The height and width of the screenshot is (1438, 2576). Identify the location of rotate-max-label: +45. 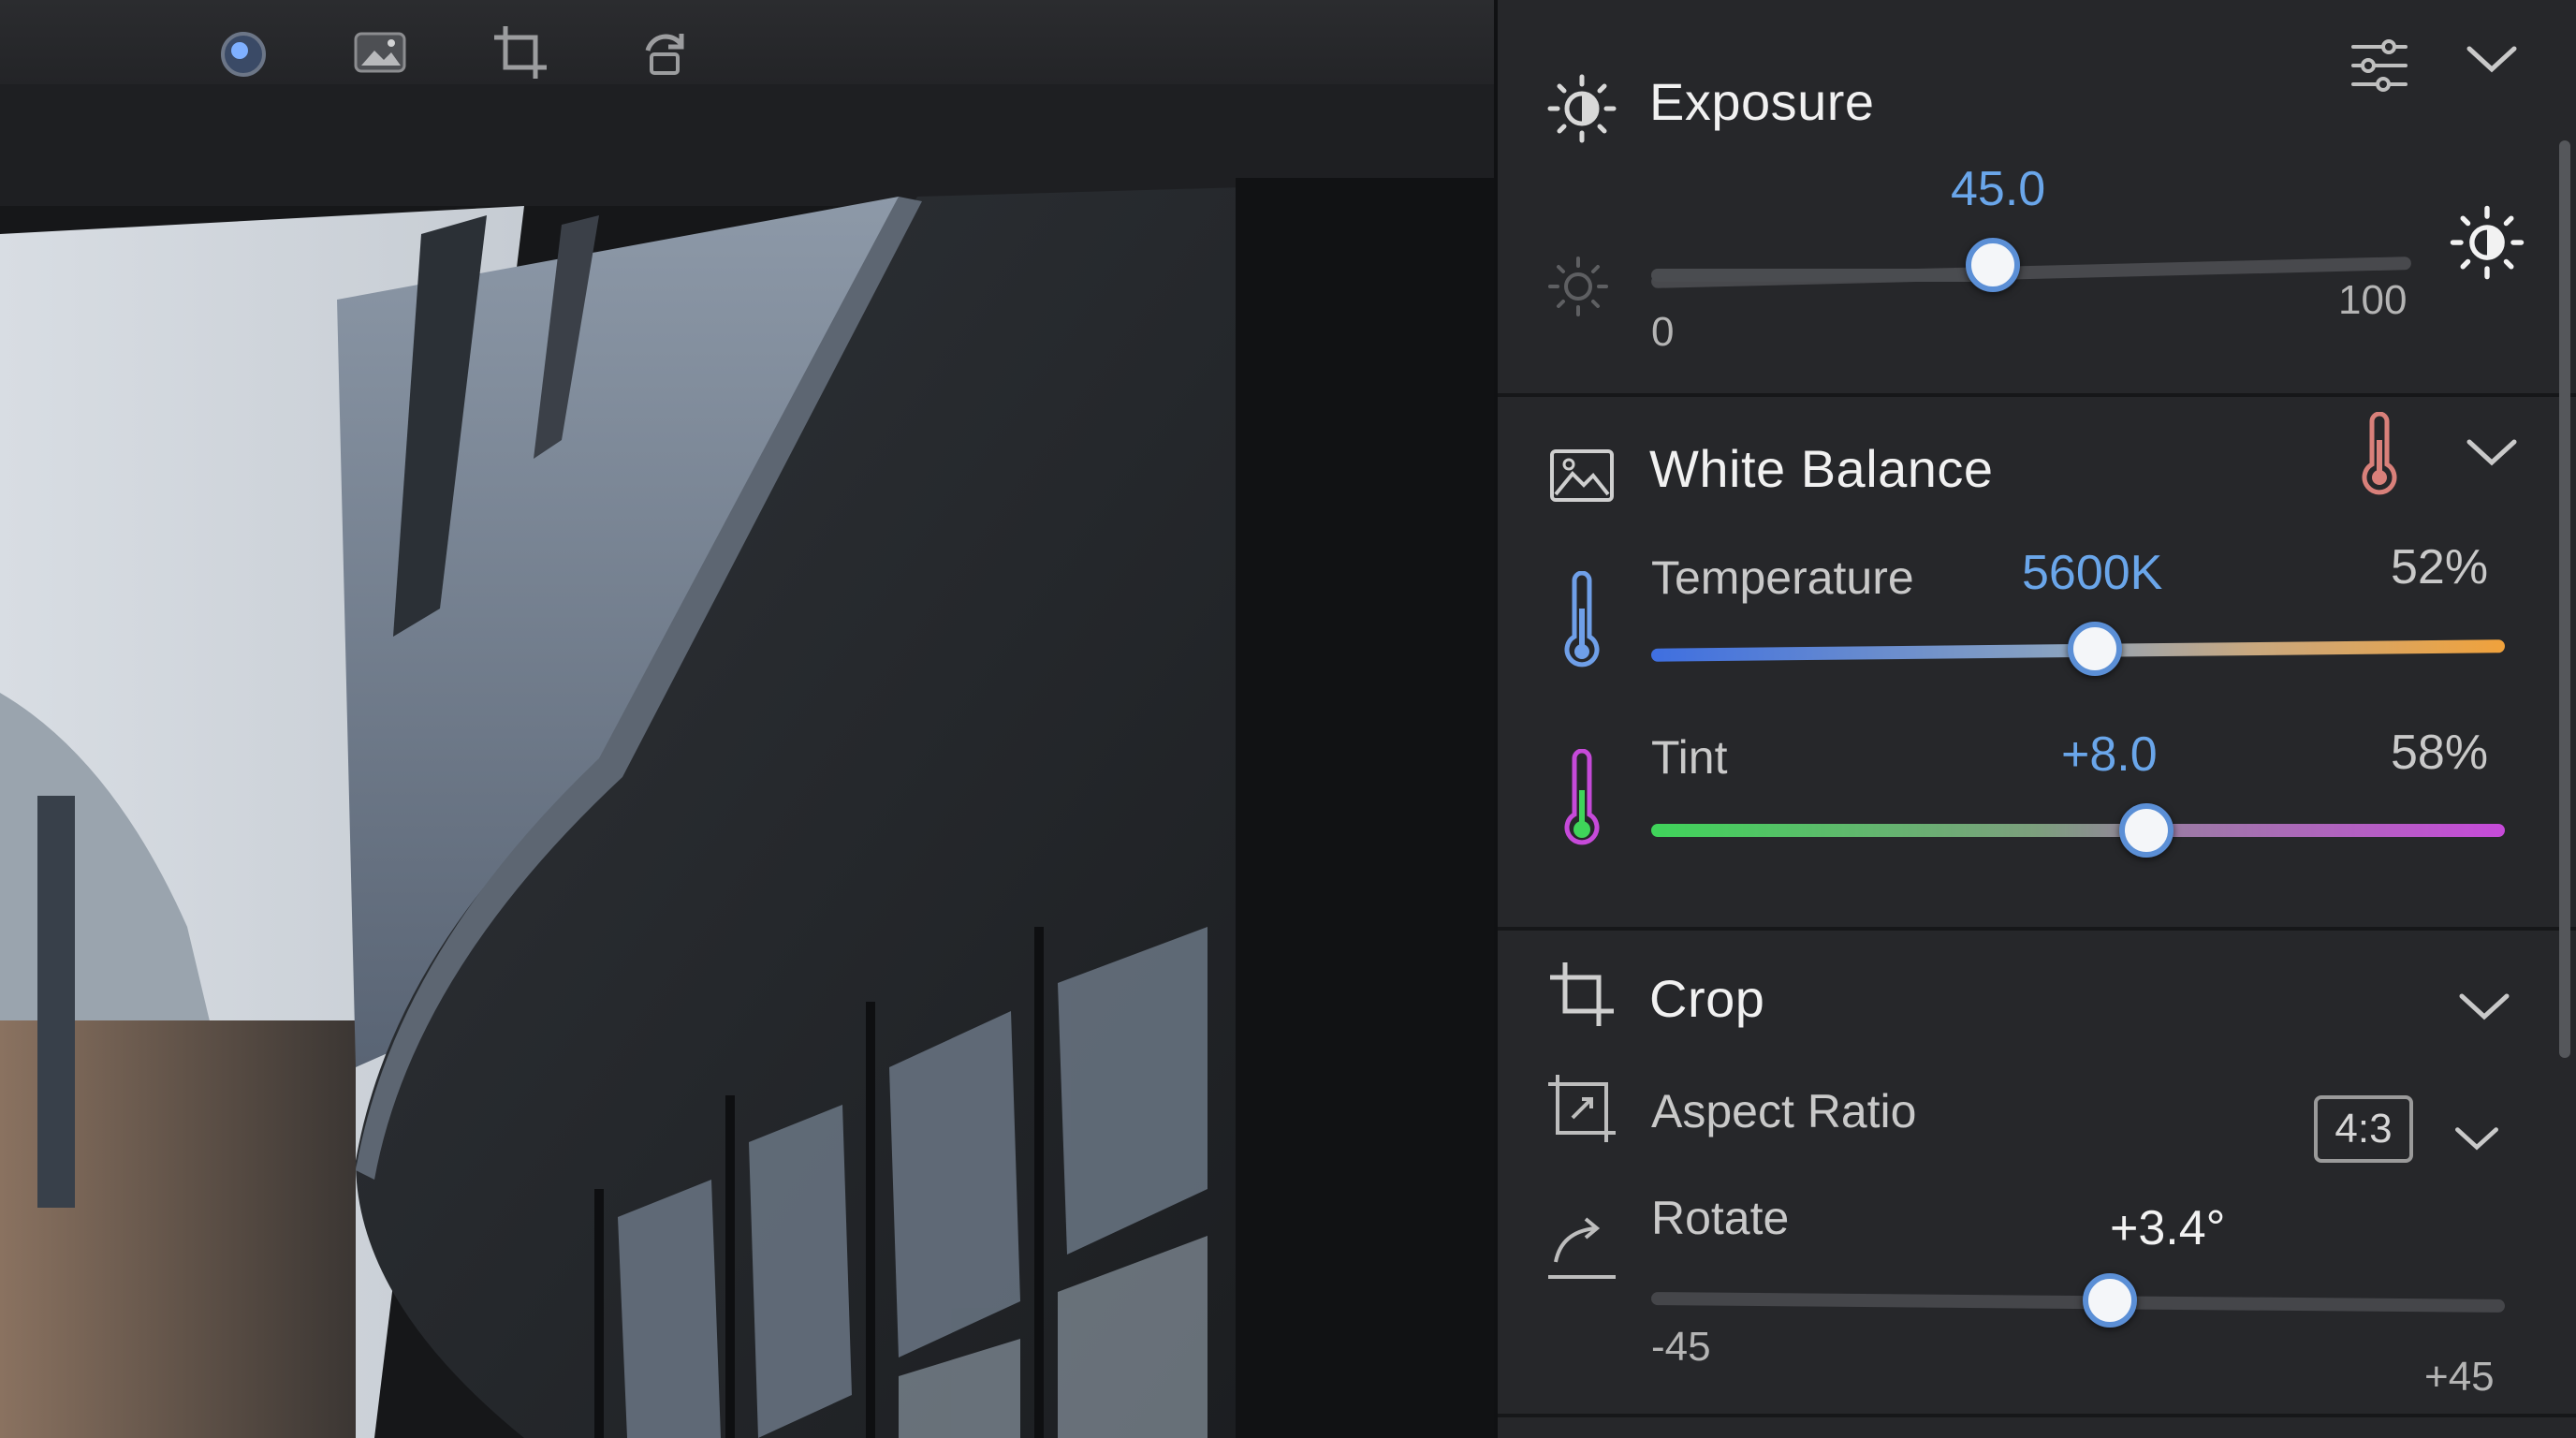
(2459, 1377).